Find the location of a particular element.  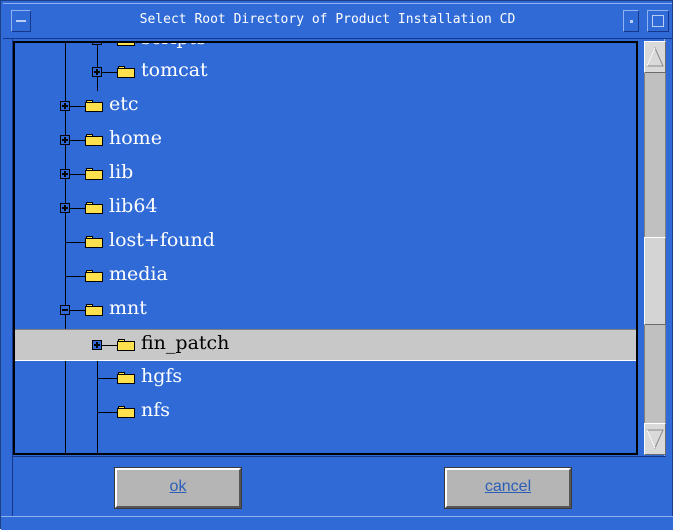

tree-row-label: hgfs is located at coordinates (162, 376).